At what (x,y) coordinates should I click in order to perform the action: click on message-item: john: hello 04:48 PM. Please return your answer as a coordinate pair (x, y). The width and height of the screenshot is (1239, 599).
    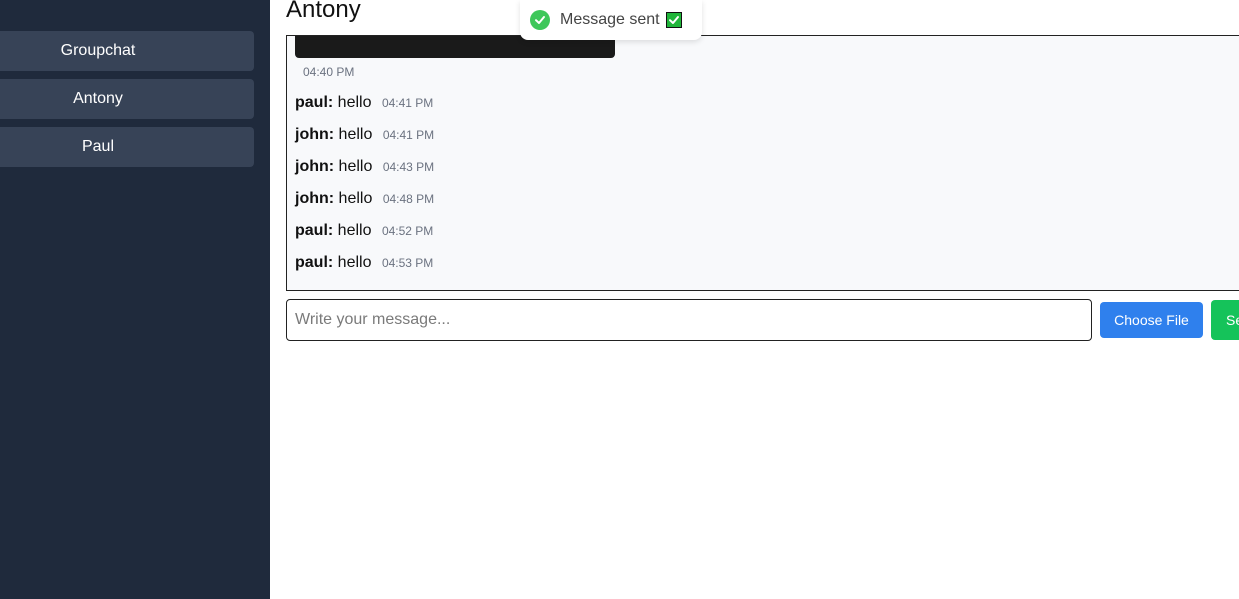
    Looking at the image, I should click on (364, 199).